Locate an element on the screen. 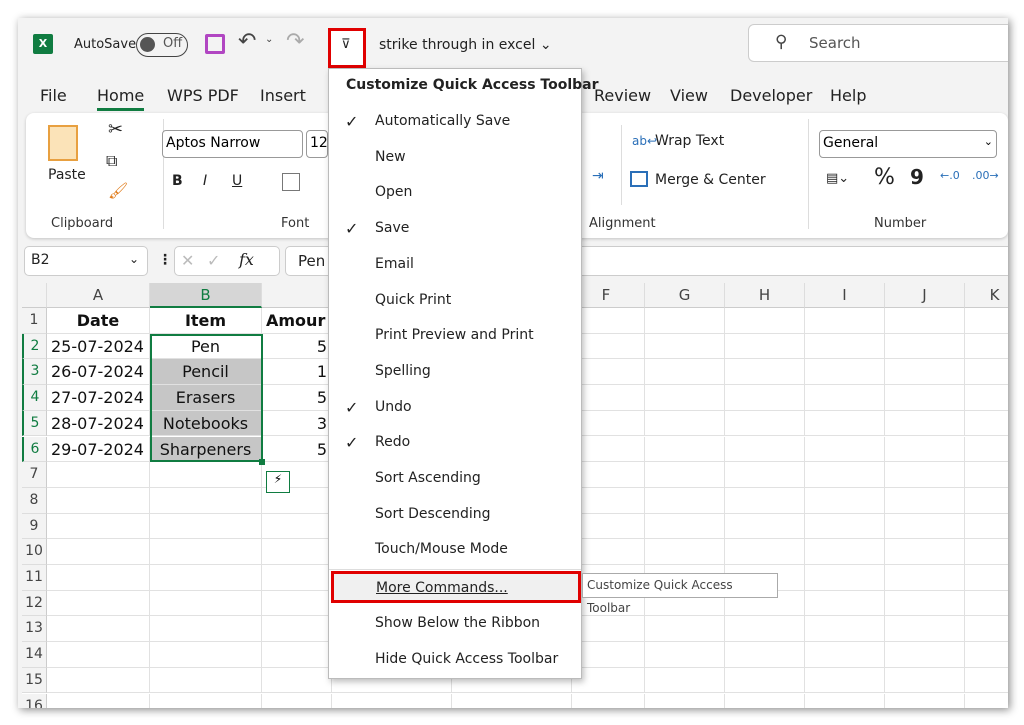 The height and width of the screenshot is (725, 1024). tab-home: Home is located at coordinates (120, 95).